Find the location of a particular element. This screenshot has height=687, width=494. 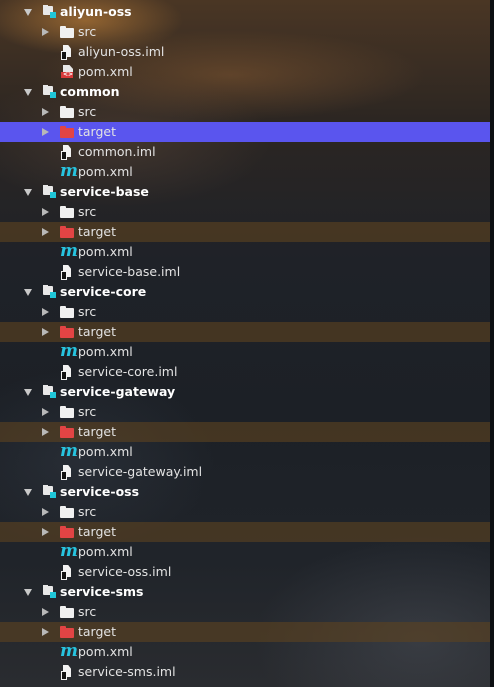

tree-node-service-gateway: service-gateway is located at coordinates (245, 392).